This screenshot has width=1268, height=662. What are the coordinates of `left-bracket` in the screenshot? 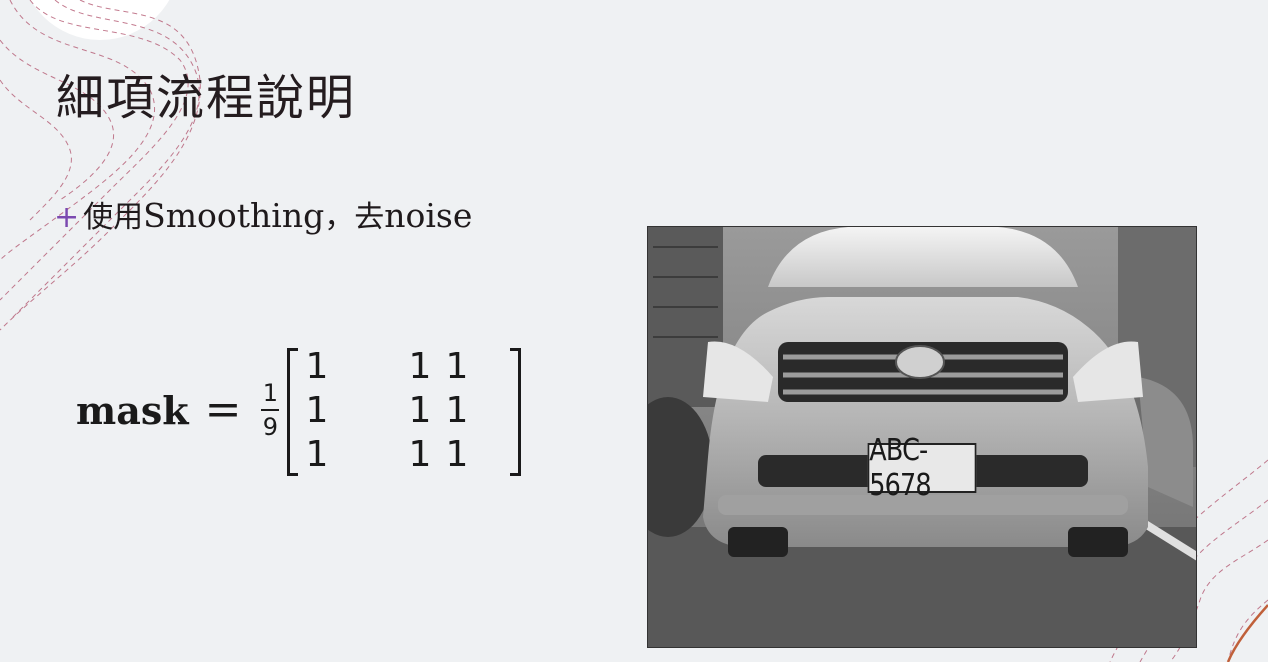 It's located at (293, 412).